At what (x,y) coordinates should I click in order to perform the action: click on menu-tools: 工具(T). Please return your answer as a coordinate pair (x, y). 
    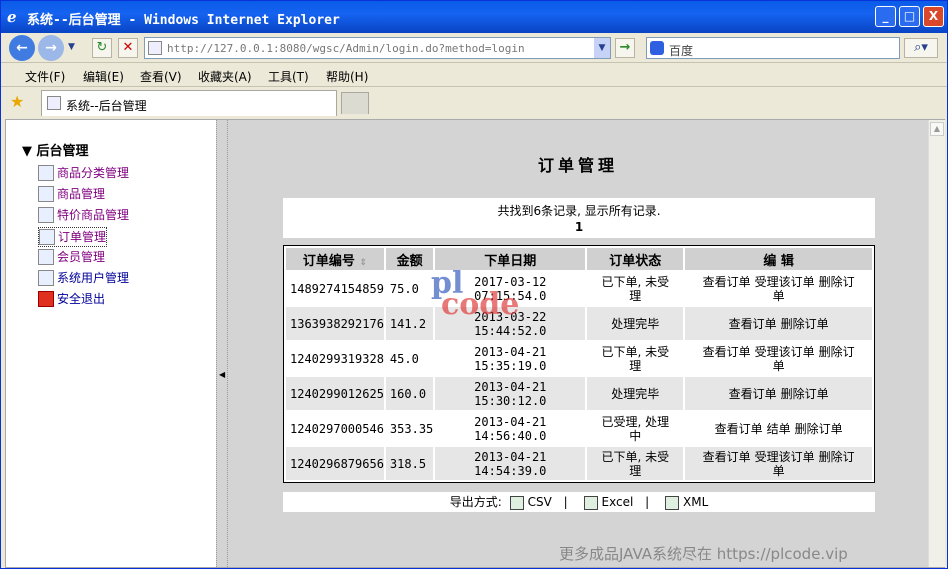
    Looking at the image, I should click on (288, 76).